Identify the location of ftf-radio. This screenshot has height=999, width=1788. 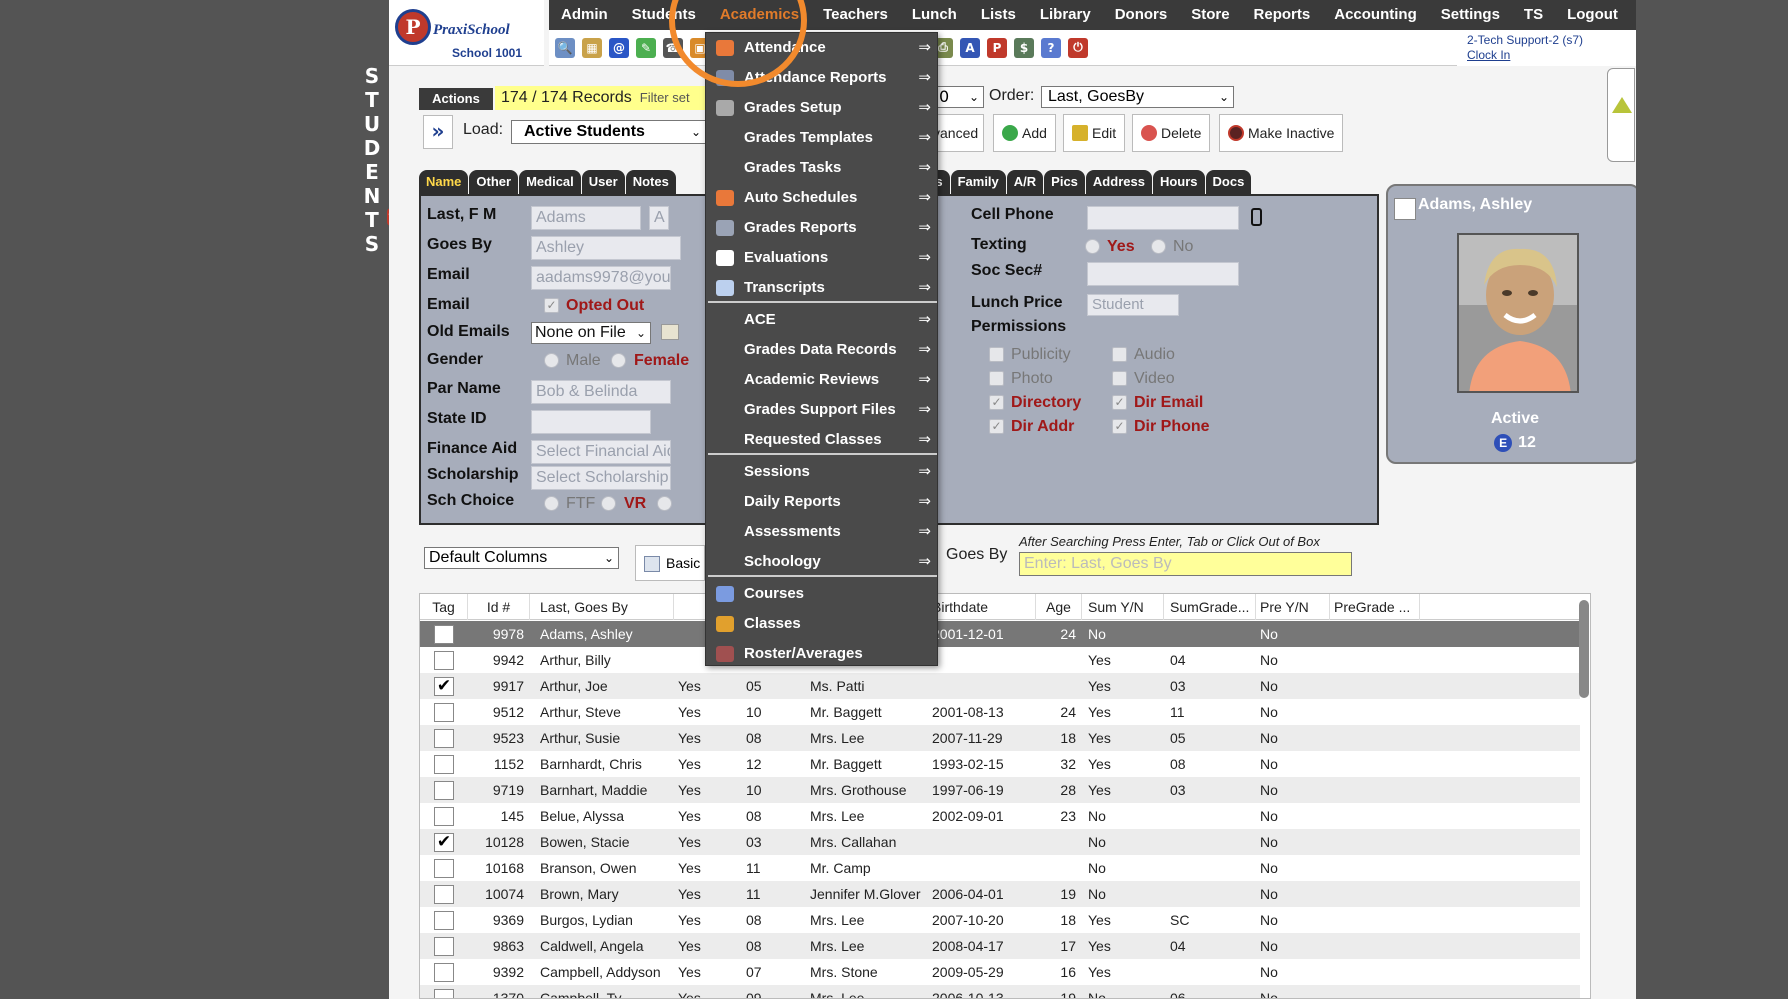
(551, 503).